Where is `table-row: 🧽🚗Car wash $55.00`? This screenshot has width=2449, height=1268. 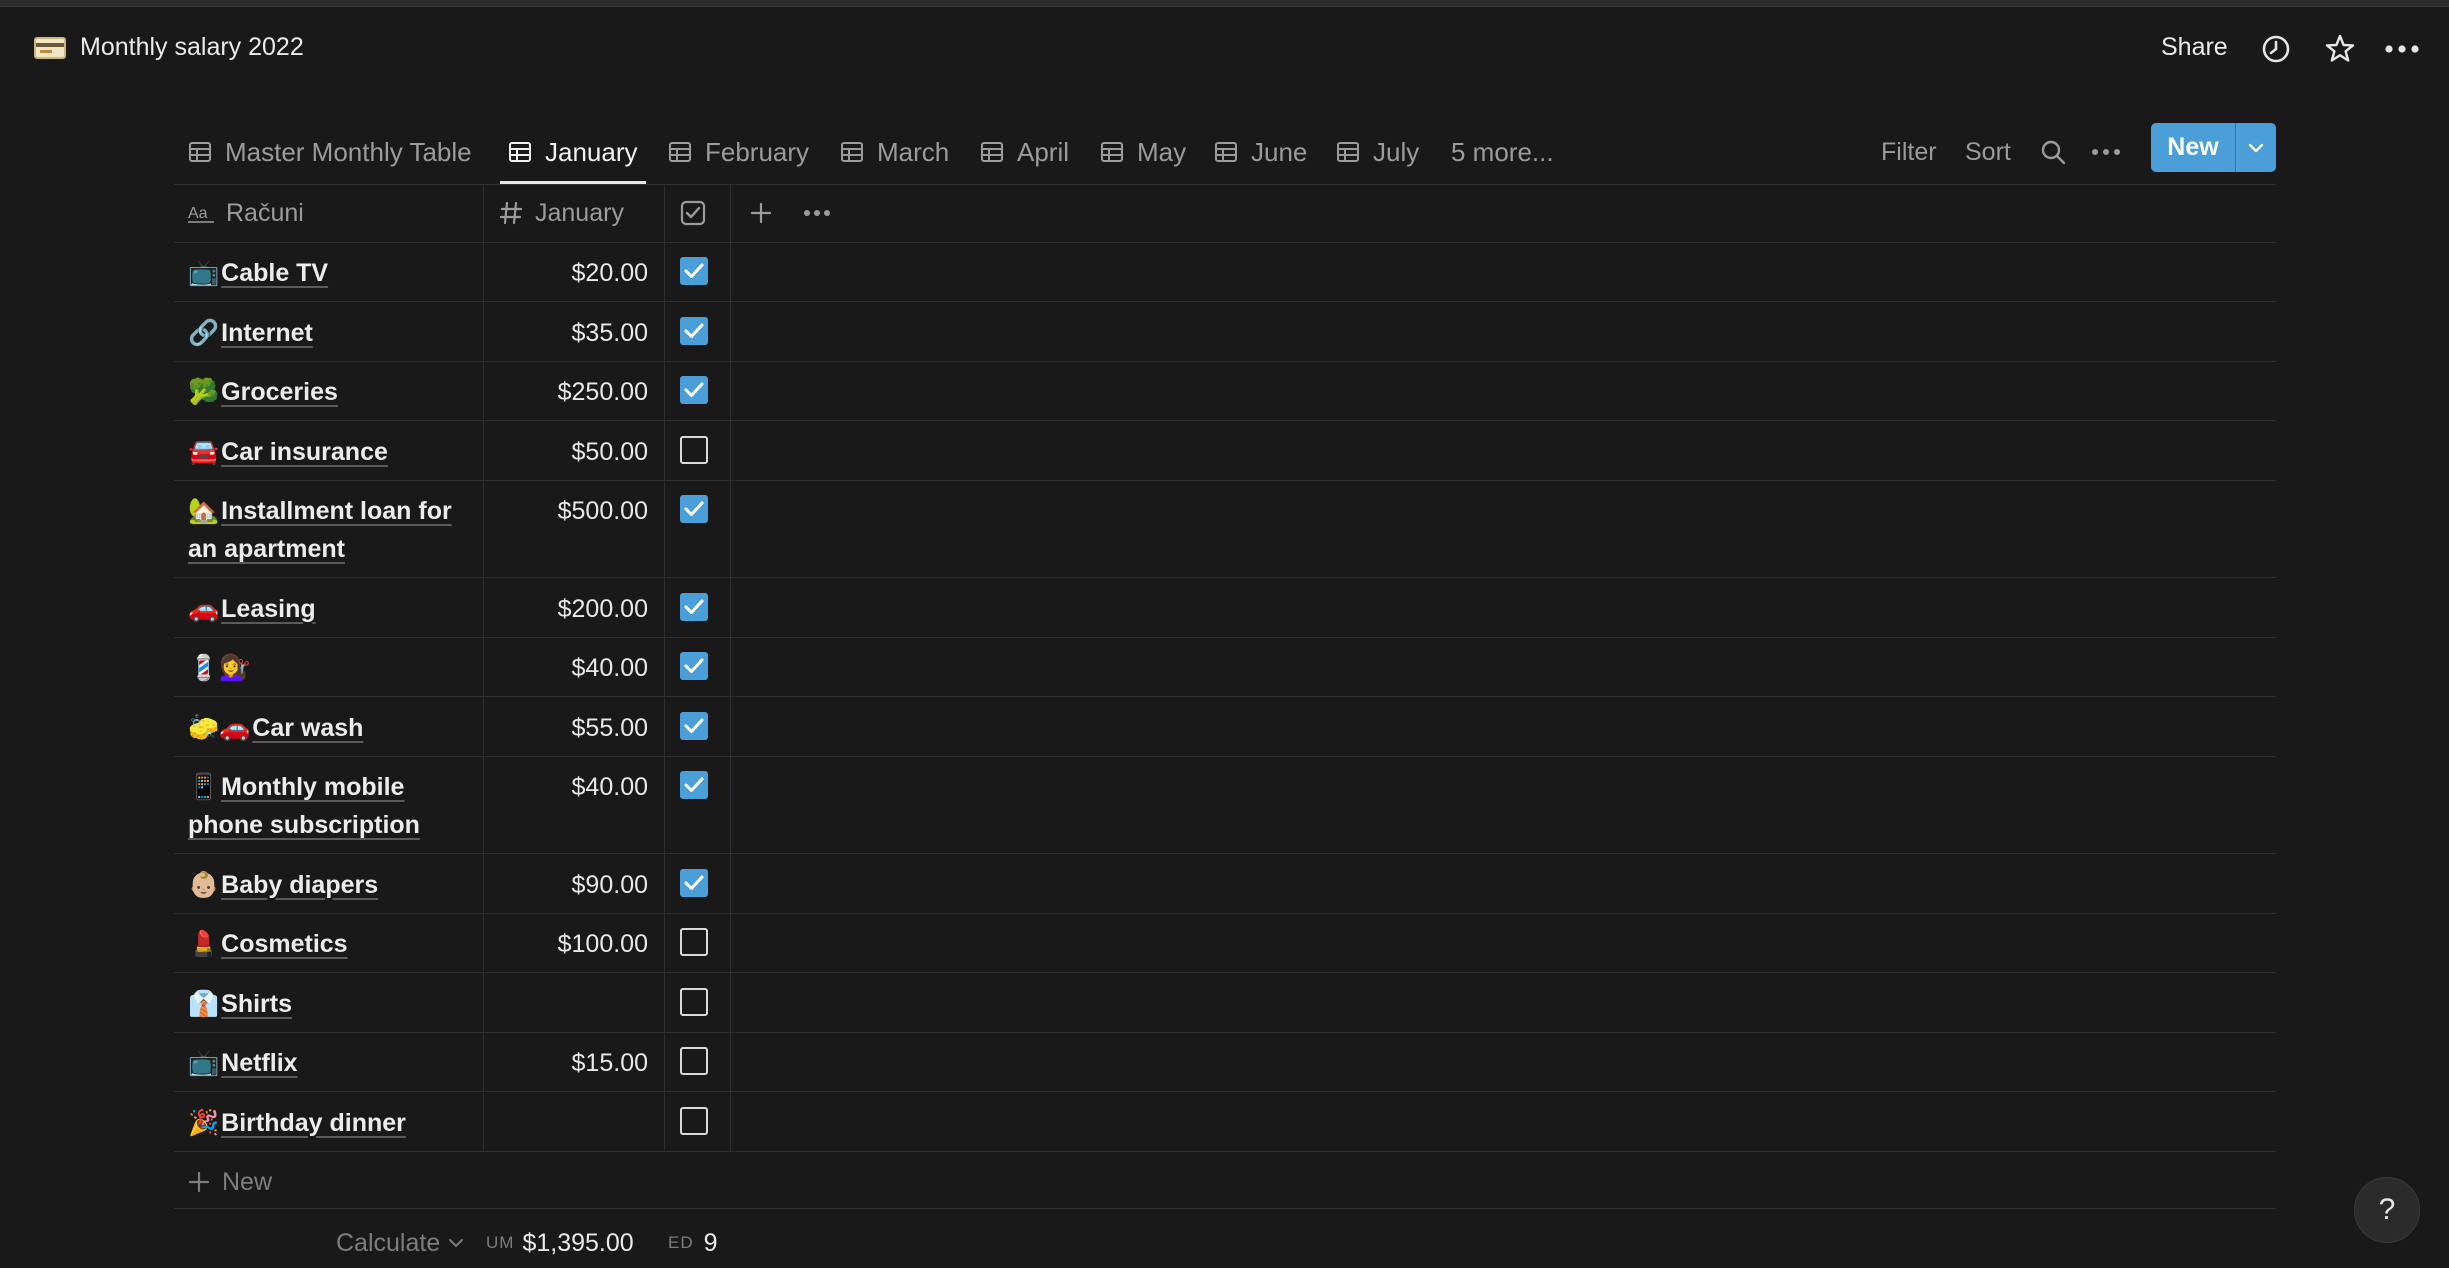 table-row: 🧽🚗Car wash $55.00 is located at coordinates (1225, 726).